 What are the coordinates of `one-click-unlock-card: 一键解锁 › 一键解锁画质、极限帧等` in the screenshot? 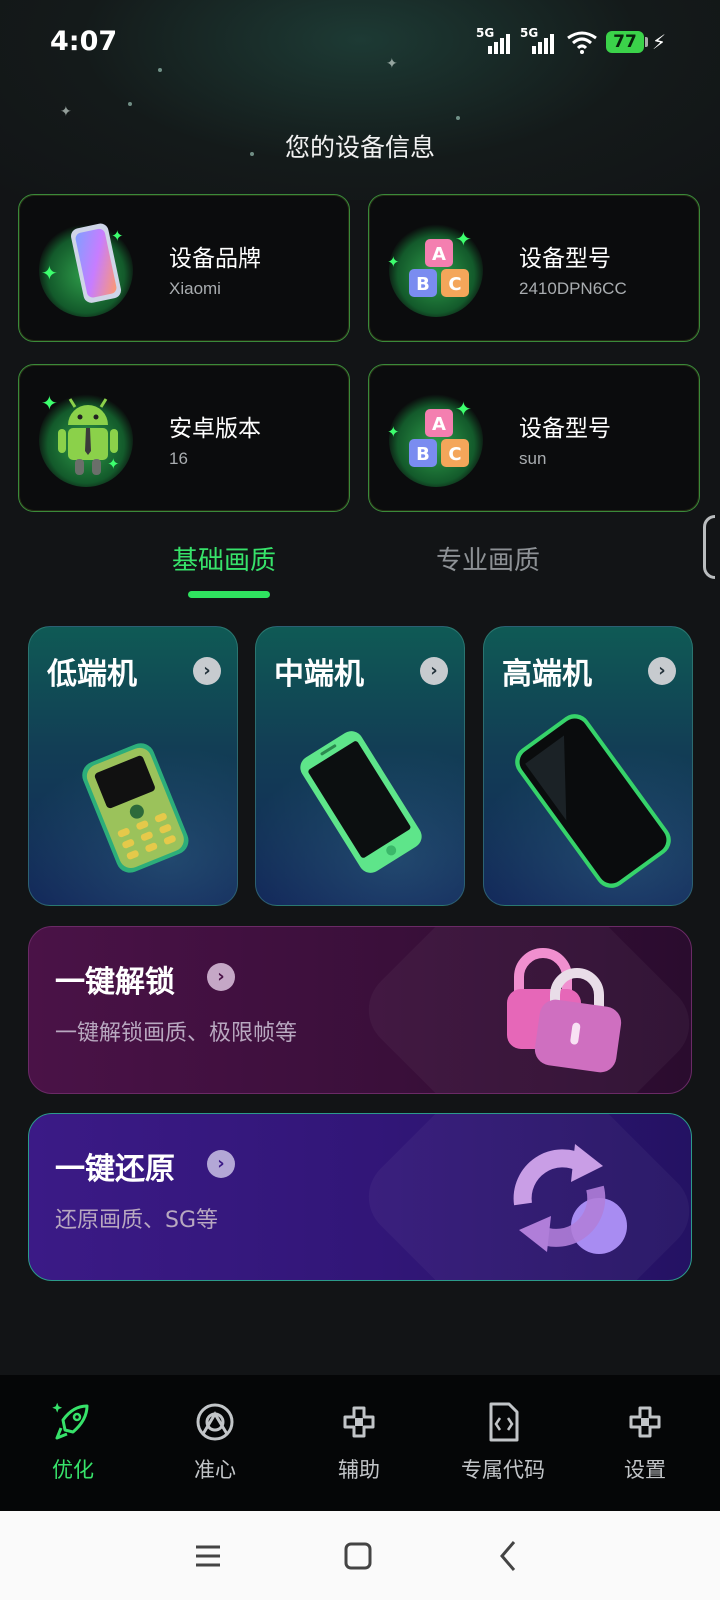 It's located at (360, 1010).